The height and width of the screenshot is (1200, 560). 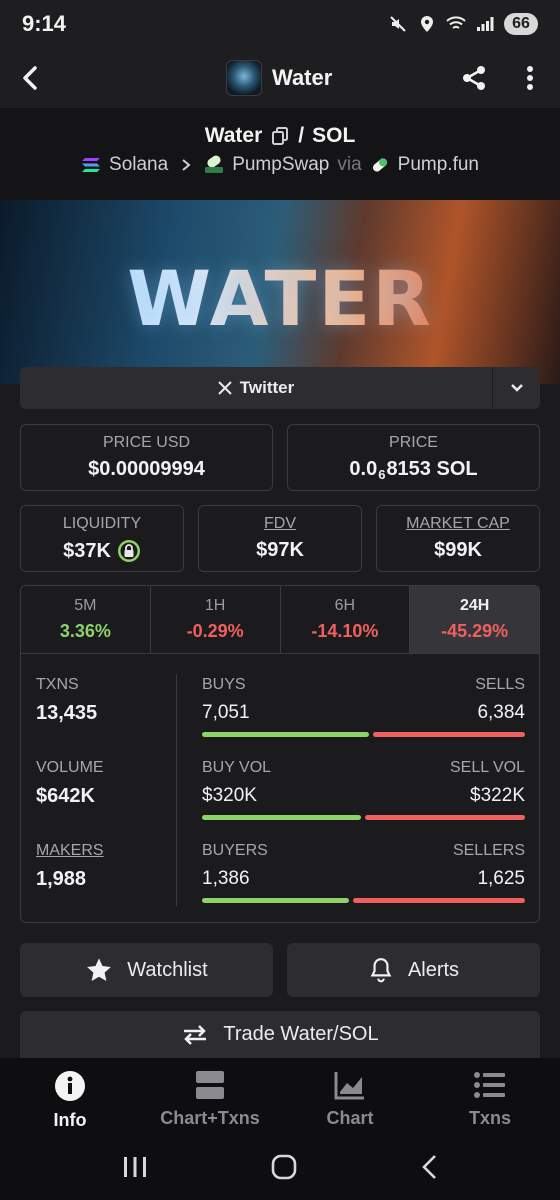 I want to click on home-icon, so click(x=284, y=1166).